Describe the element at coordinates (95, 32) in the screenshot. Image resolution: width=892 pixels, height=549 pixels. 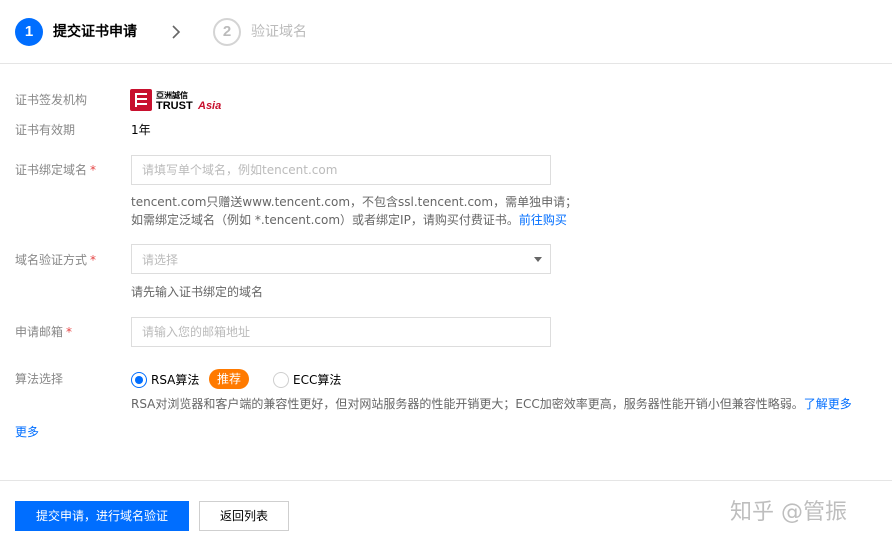
I see `step-1-label: 提交证书申请` at that location.